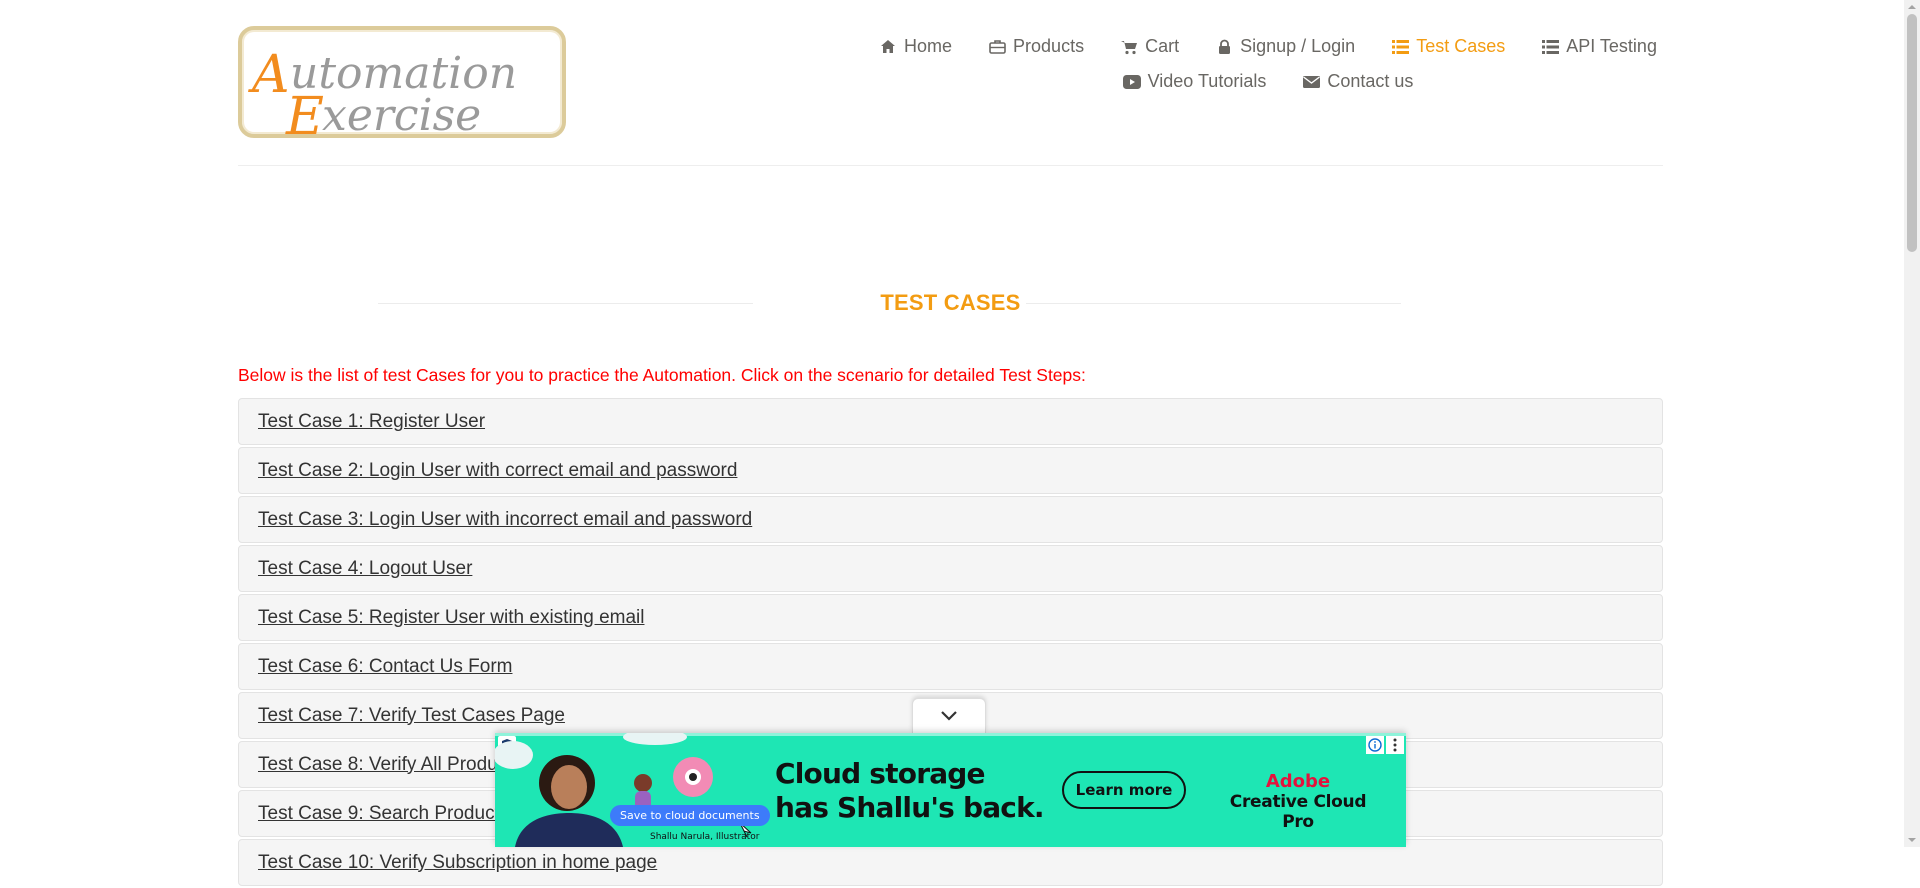 Image resolution: width=1920 pixels, height=888 pixels. What do you see at coordinates (623, 790) in the screenshot?
I see `ad-illustration` at bounding box center [623, 790].